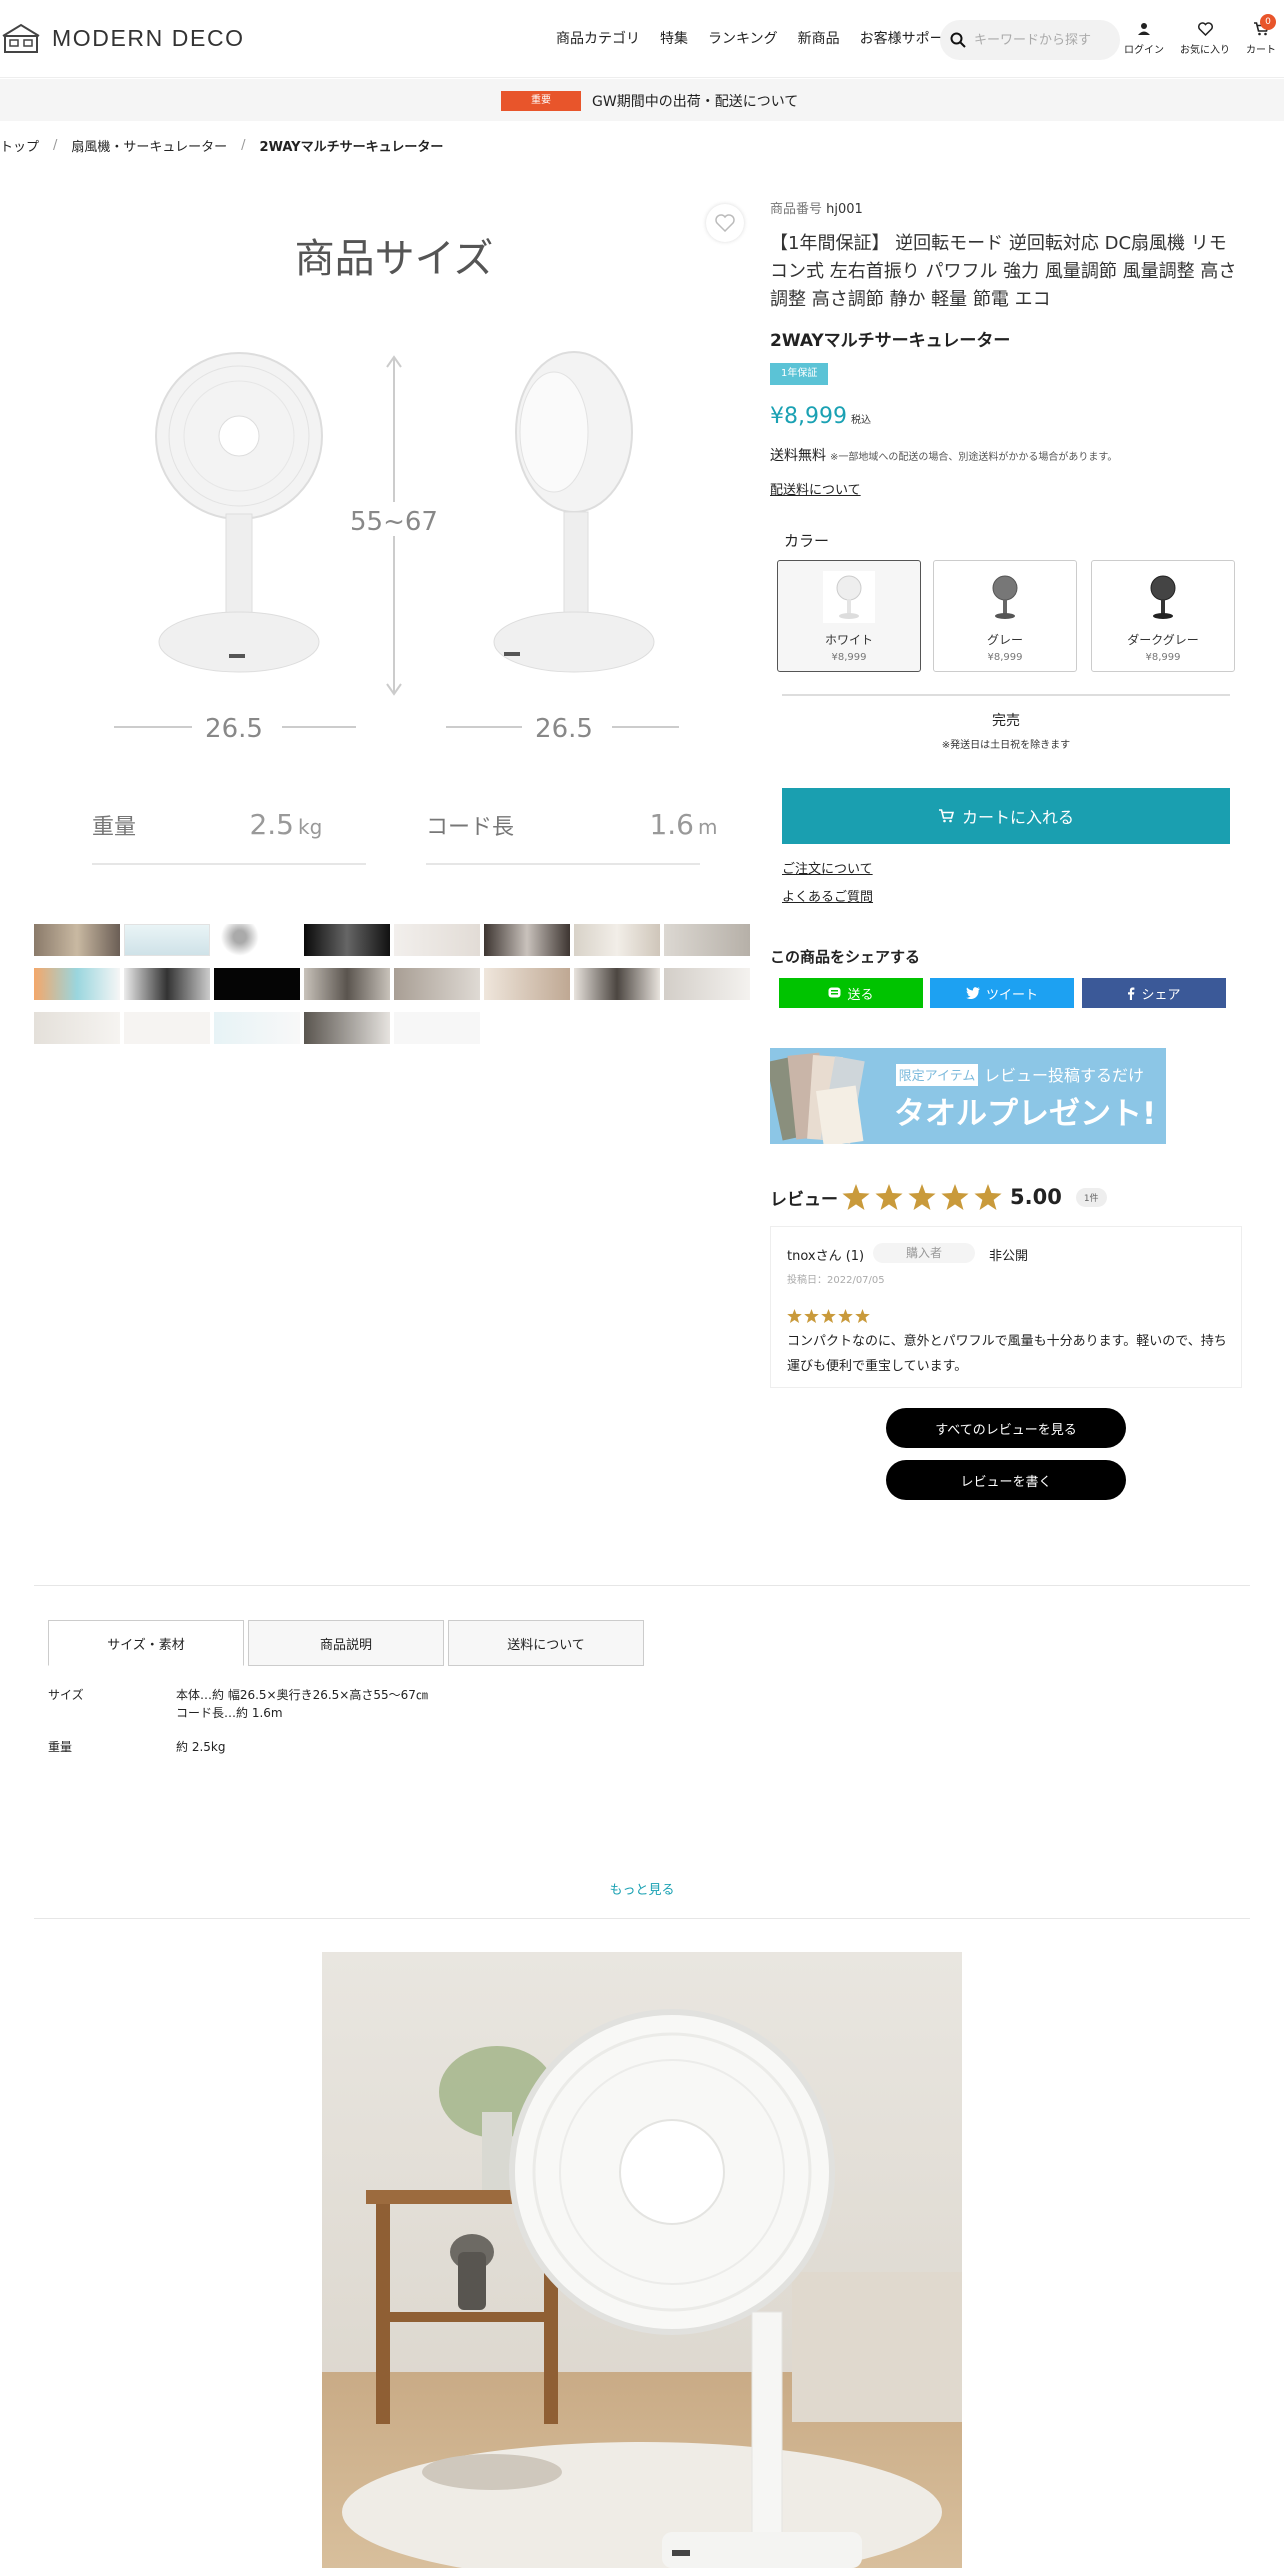 The width and height of the screenshot is (1284, 2568). What do you see at coordinates (19, 145) in the screenshot?
I see `breadcrumb-top: トップ` at bounding box center [19, 145].